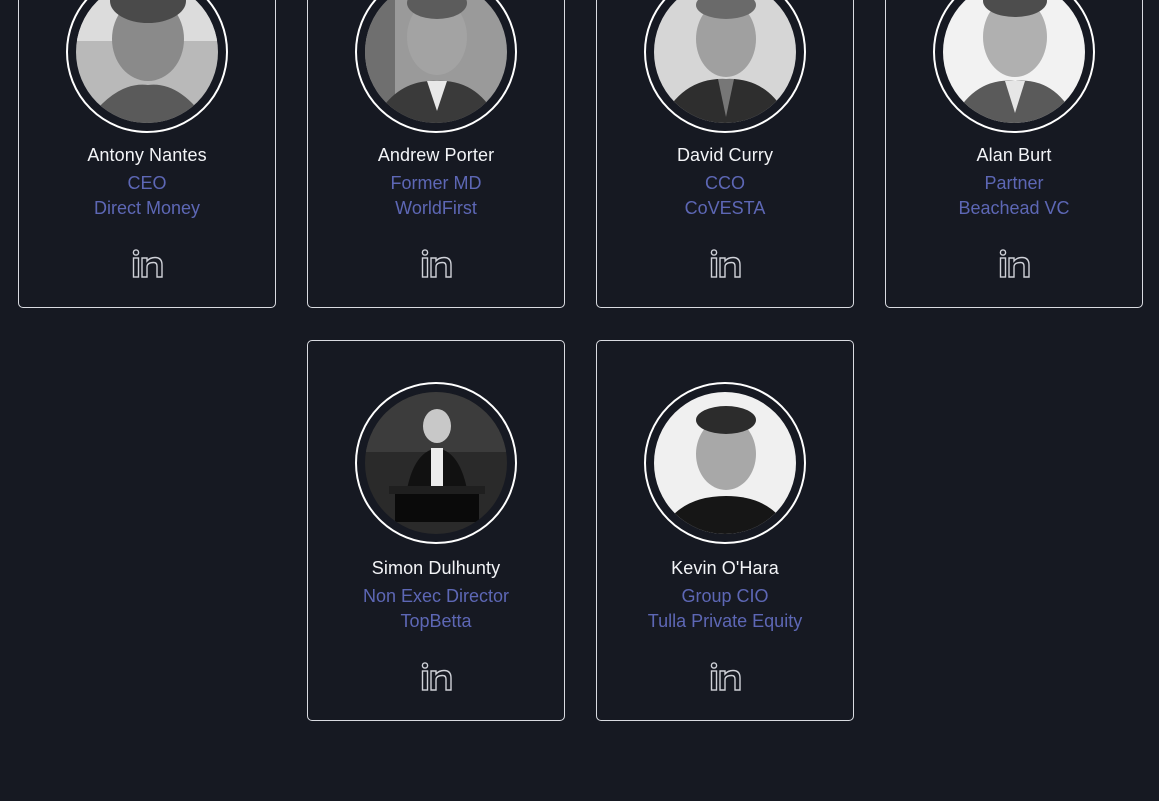 This screenshot has height=801, width=1159. Describe the element at coordinates (436, 183) in the screenshot. I see `member-role: Former MD` at that location.